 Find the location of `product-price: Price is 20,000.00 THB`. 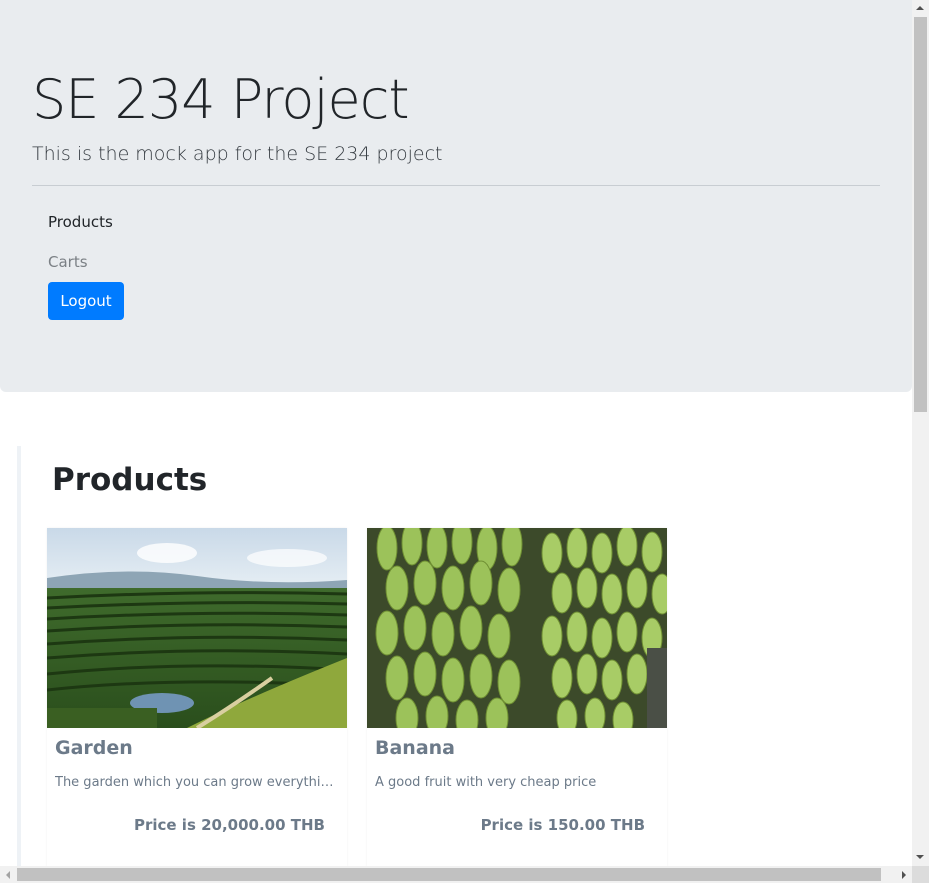

product-price: Price is 20,000.00 THB is located at coordinates (229, 825).